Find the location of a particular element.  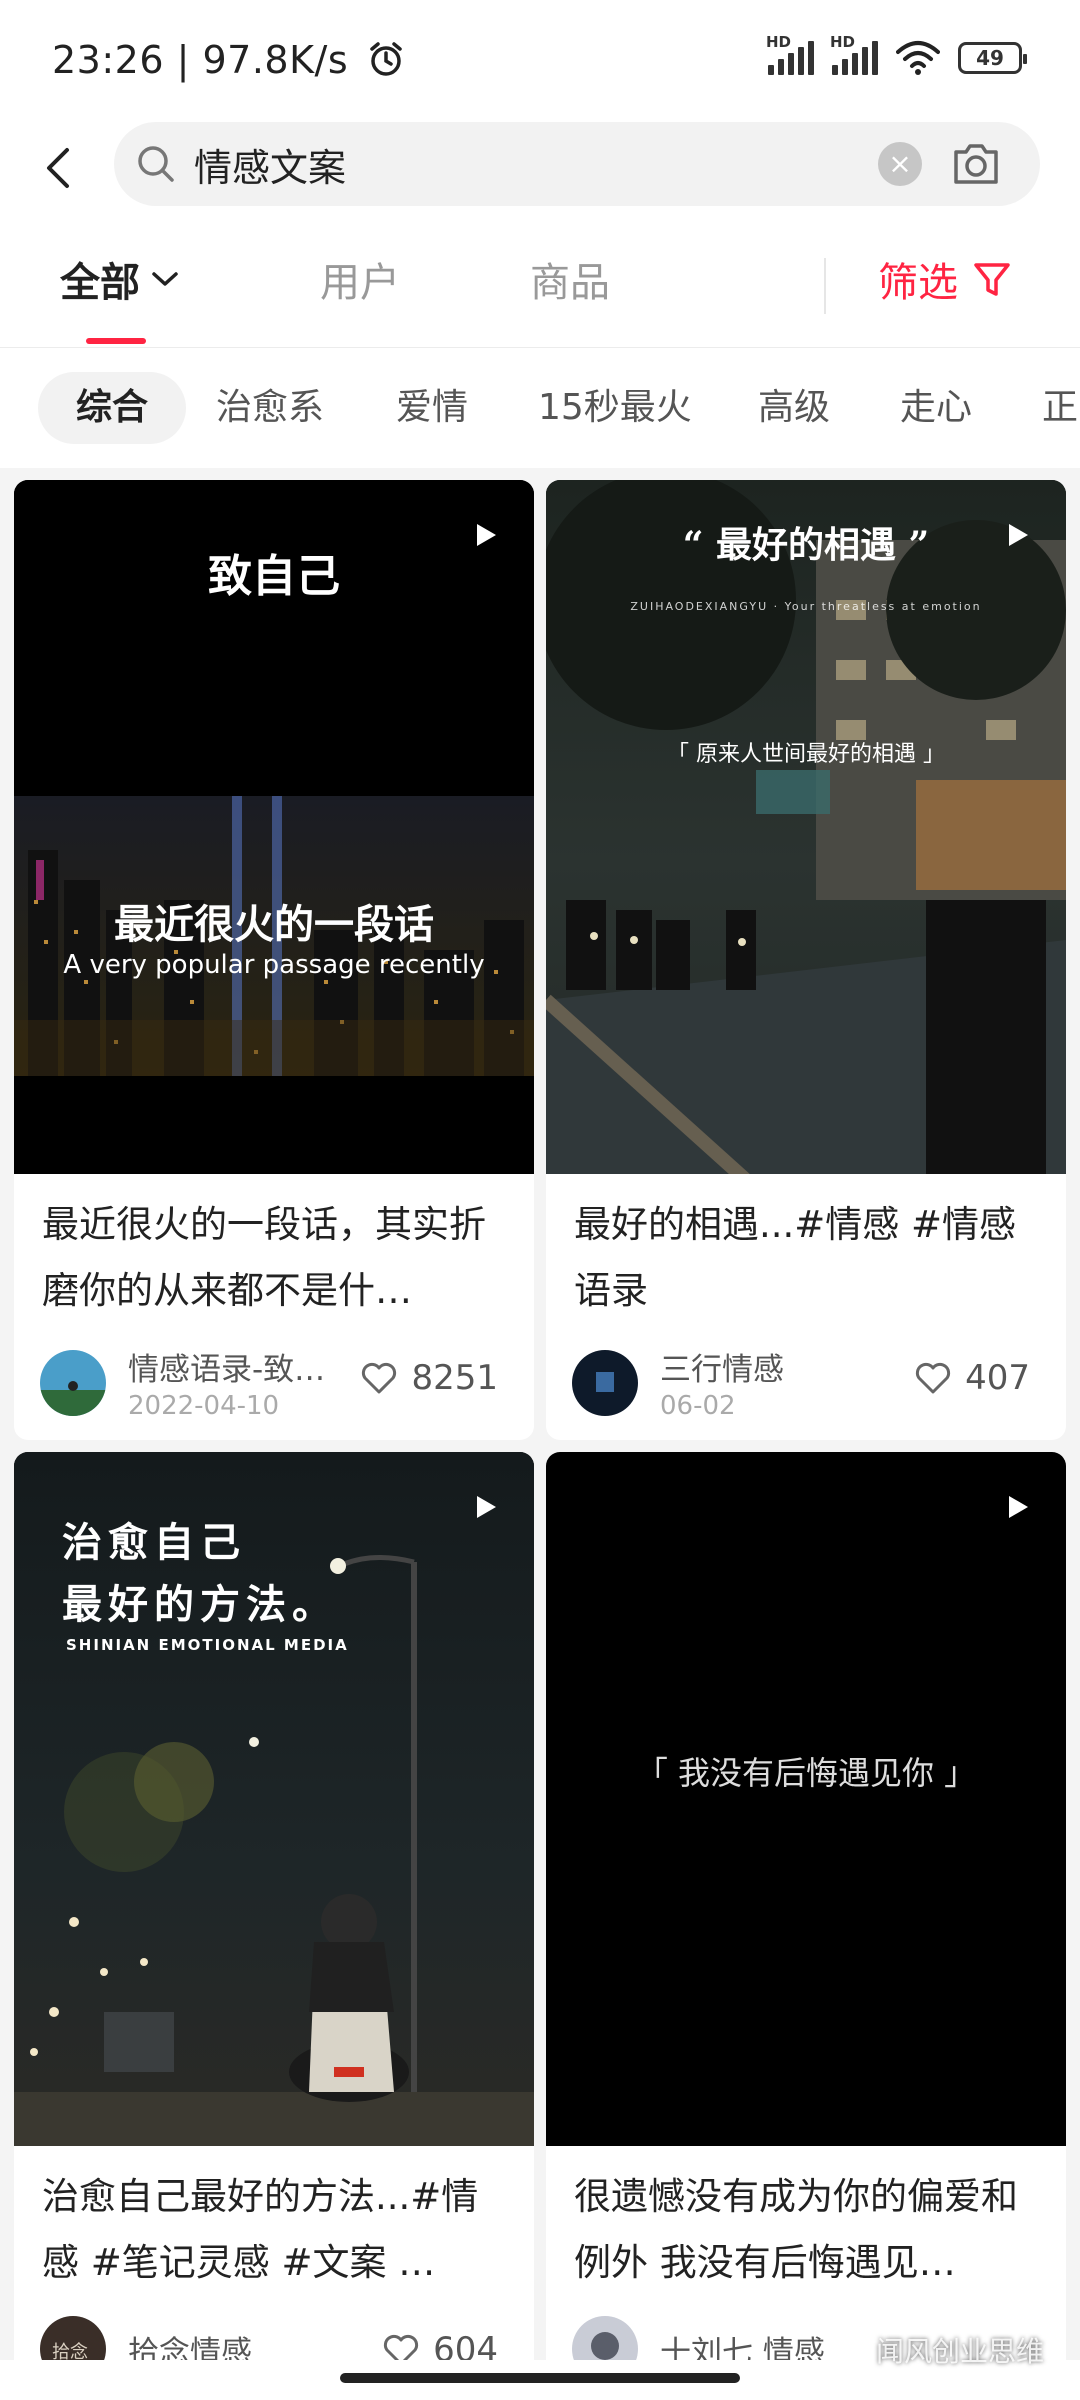

like-button: 8251 is located at coordinates (429, 1378).